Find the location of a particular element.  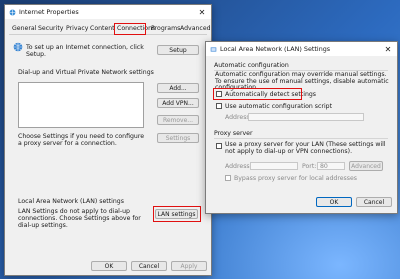

proxy-port-label: Port: is located at coordinates (309, 166).